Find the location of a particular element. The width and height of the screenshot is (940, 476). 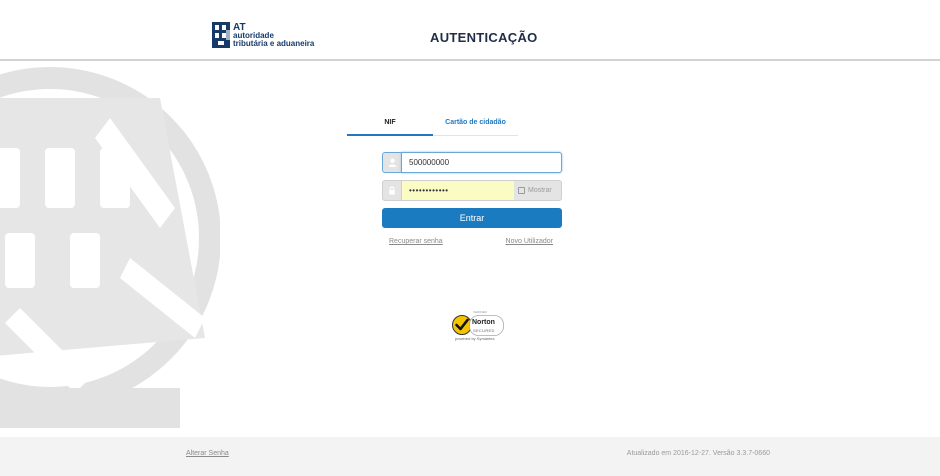

logo-line-3: tributária e aduaneira is located at coordinates (274, 43).